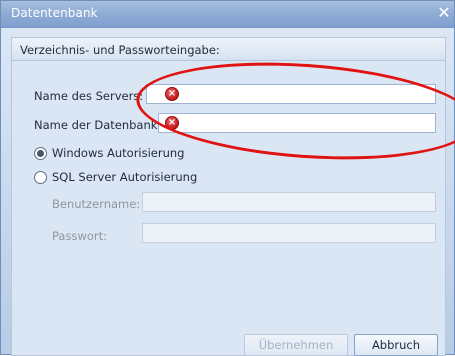 This screenshot has height=356, width=455. What do you see at coordinates (40, 177) in the screenshot?
I see `sql-auth-radio` at bounding box center [40, 177].